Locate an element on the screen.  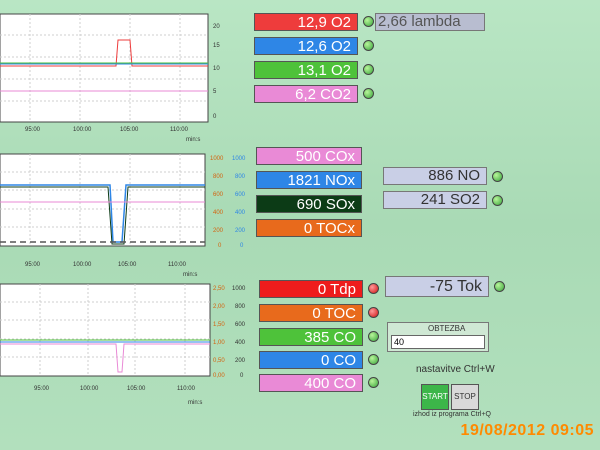
svg-text: 1,00 is located at coordinates (219, 343).